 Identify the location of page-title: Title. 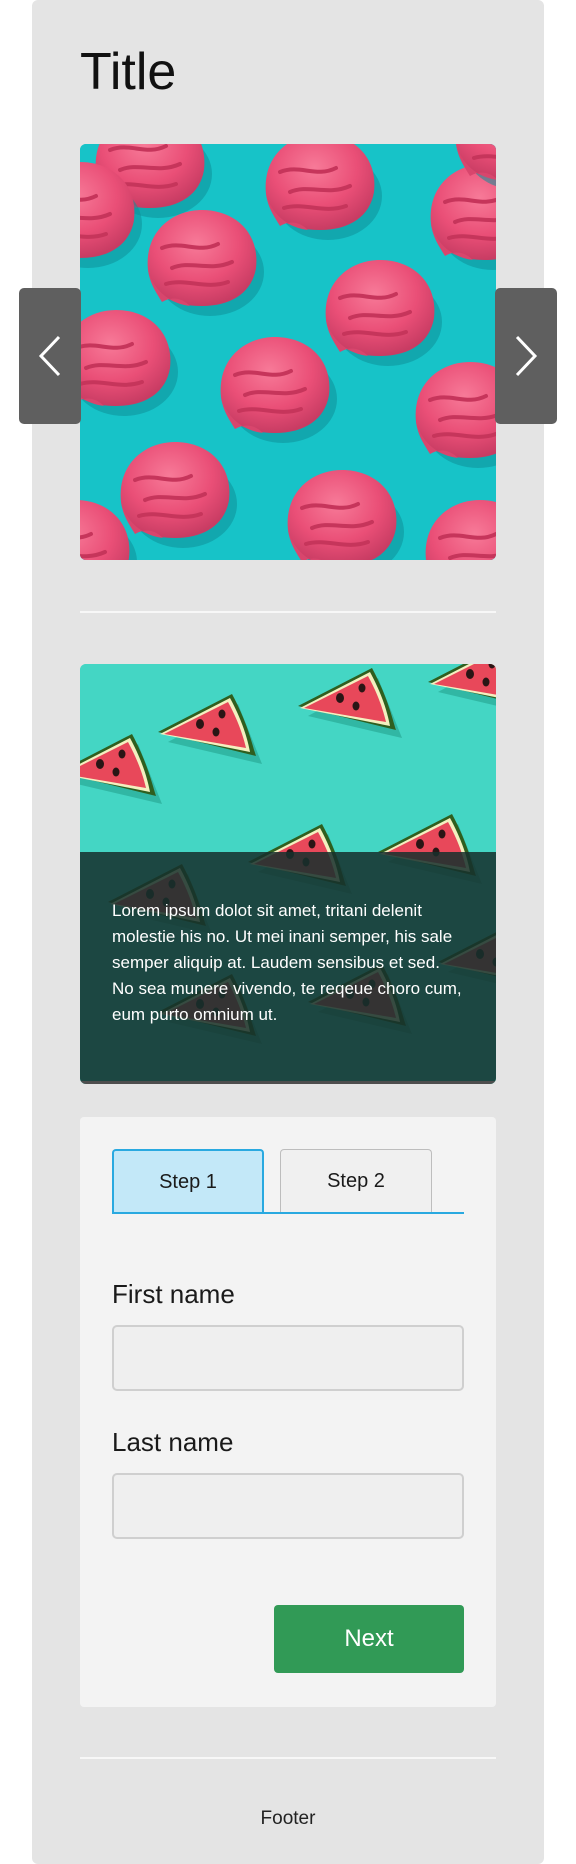
(128, 72).